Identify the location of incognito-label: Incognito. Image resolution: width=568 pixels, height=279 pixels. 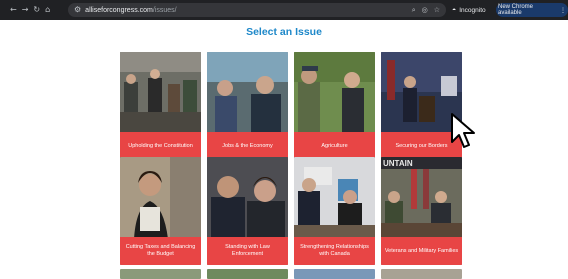
(472, 10).